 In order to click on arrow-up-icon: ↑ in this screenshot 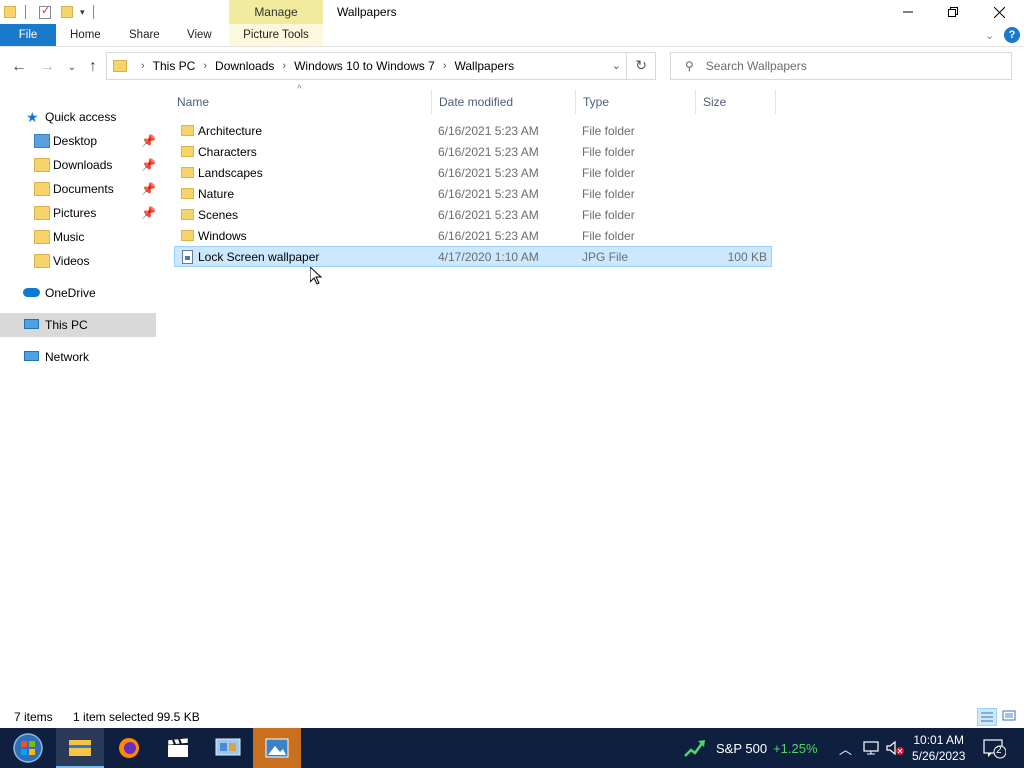, I will do `click(93, 66)`.